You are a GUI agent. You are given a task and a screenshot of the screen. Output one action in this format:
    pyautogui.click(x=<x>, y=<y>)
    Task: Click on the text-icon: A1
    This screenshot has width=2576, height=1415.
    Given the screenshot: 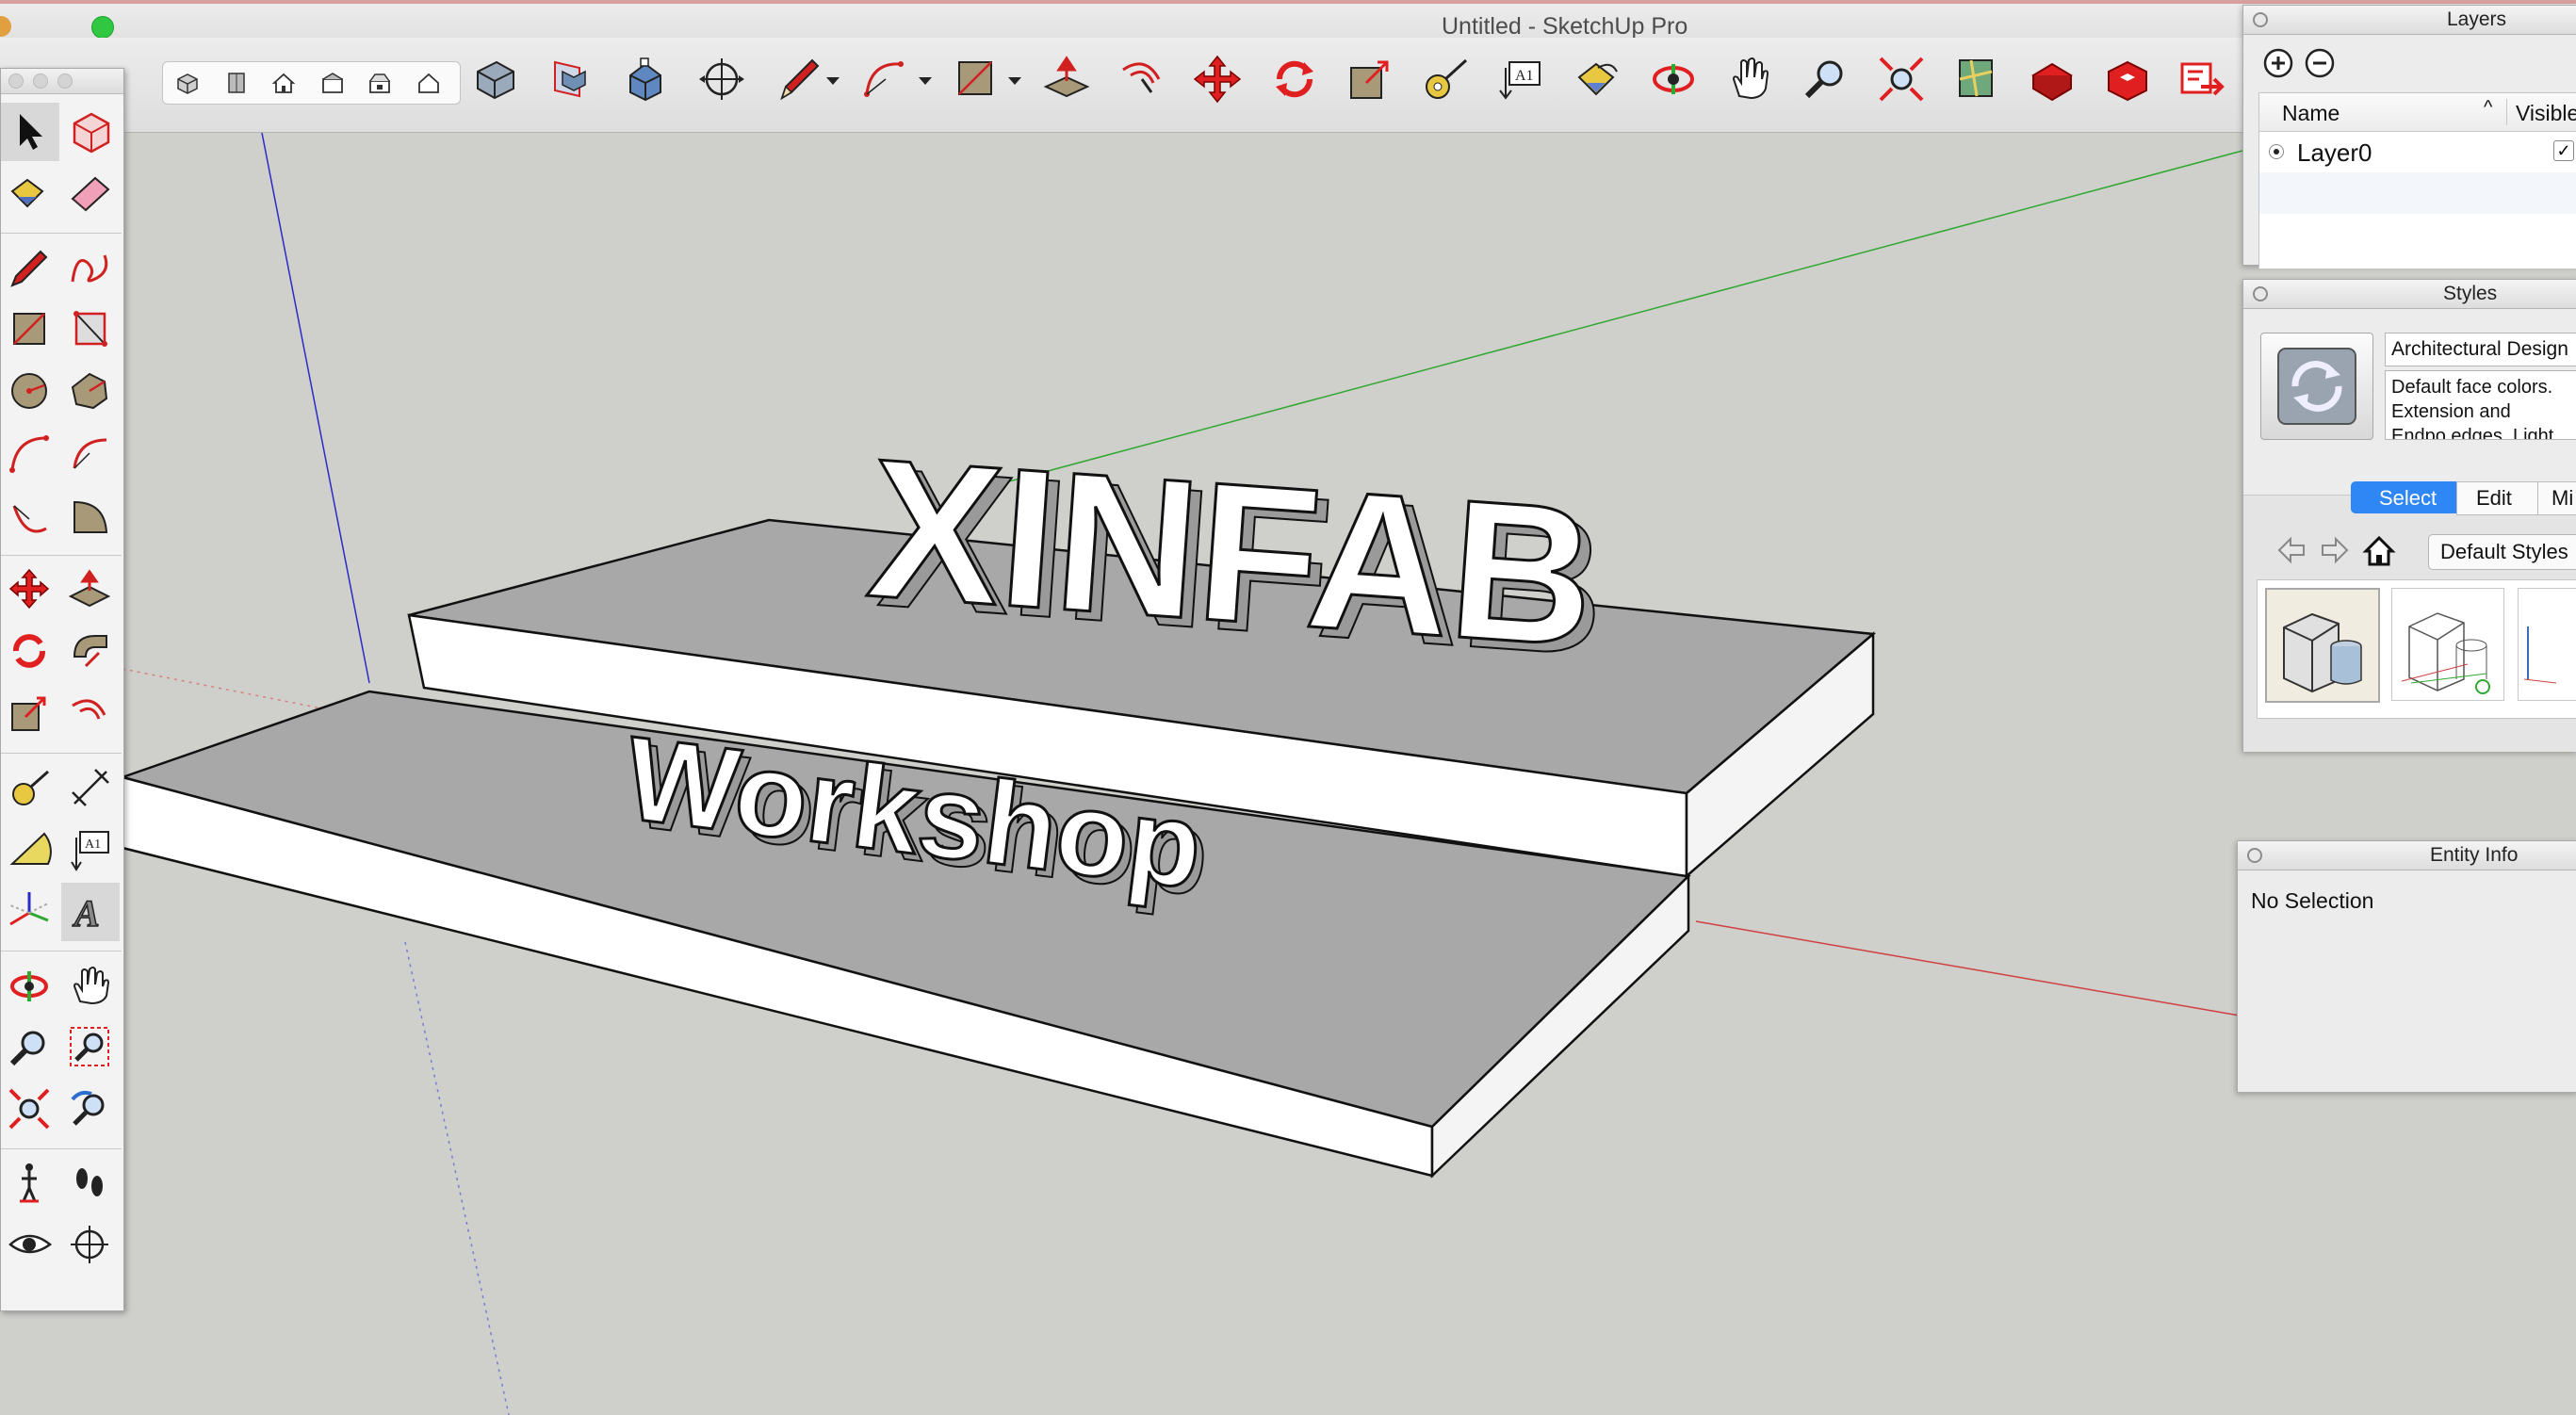 What is the action you would take?
    pyautogui.click(x=1522, y=79)
    